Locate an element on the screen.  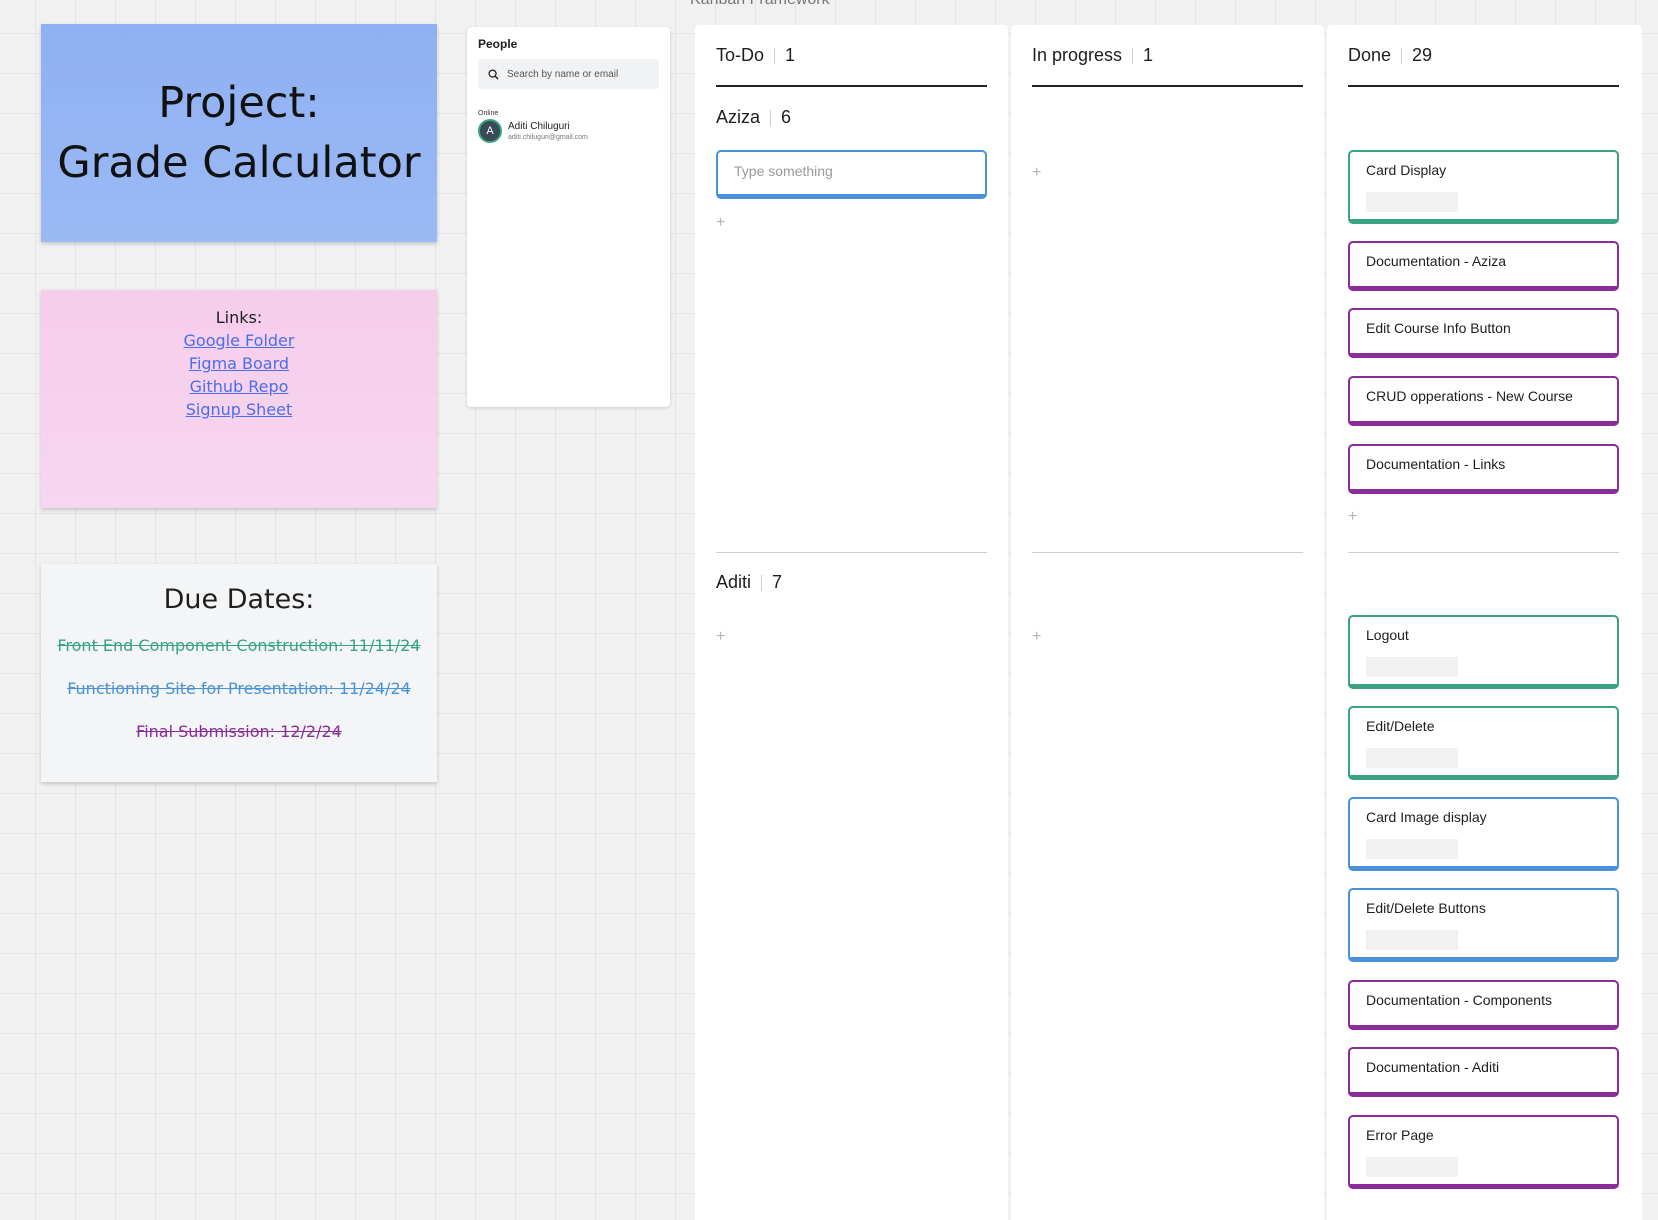
kanban-card: Edit/Delete is located at coordinates (1483, 743).